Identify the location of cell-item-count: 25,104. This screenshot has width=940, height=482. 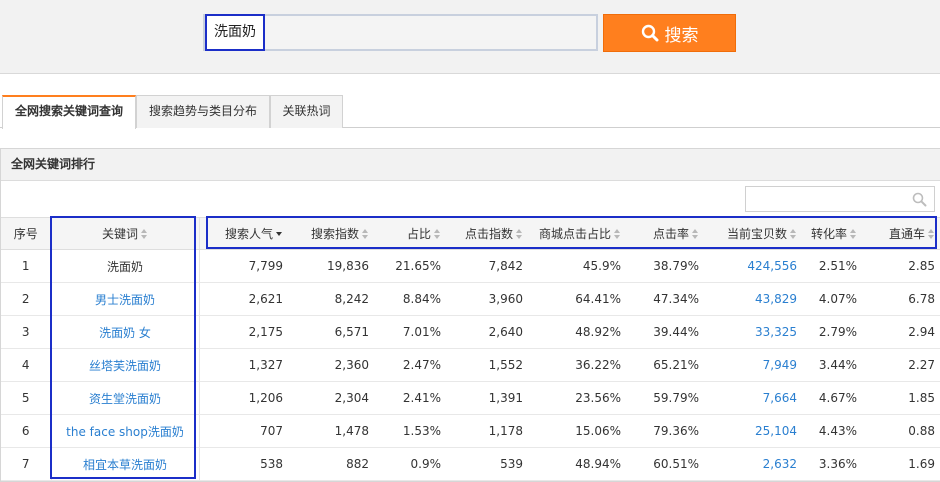
(754, 431).